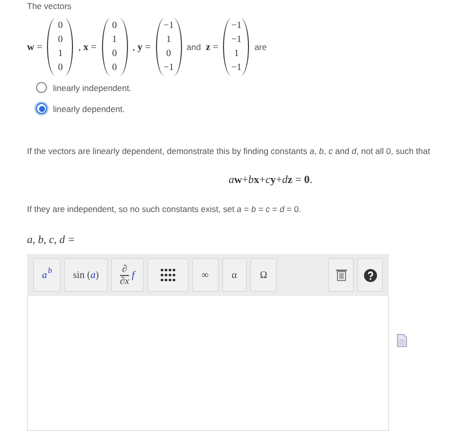 The width and height of the screenshot is (474, 435). Describe the element at coordinates (86, 275) in the screenshot. I see `sine-button: sin (a)` at that location.